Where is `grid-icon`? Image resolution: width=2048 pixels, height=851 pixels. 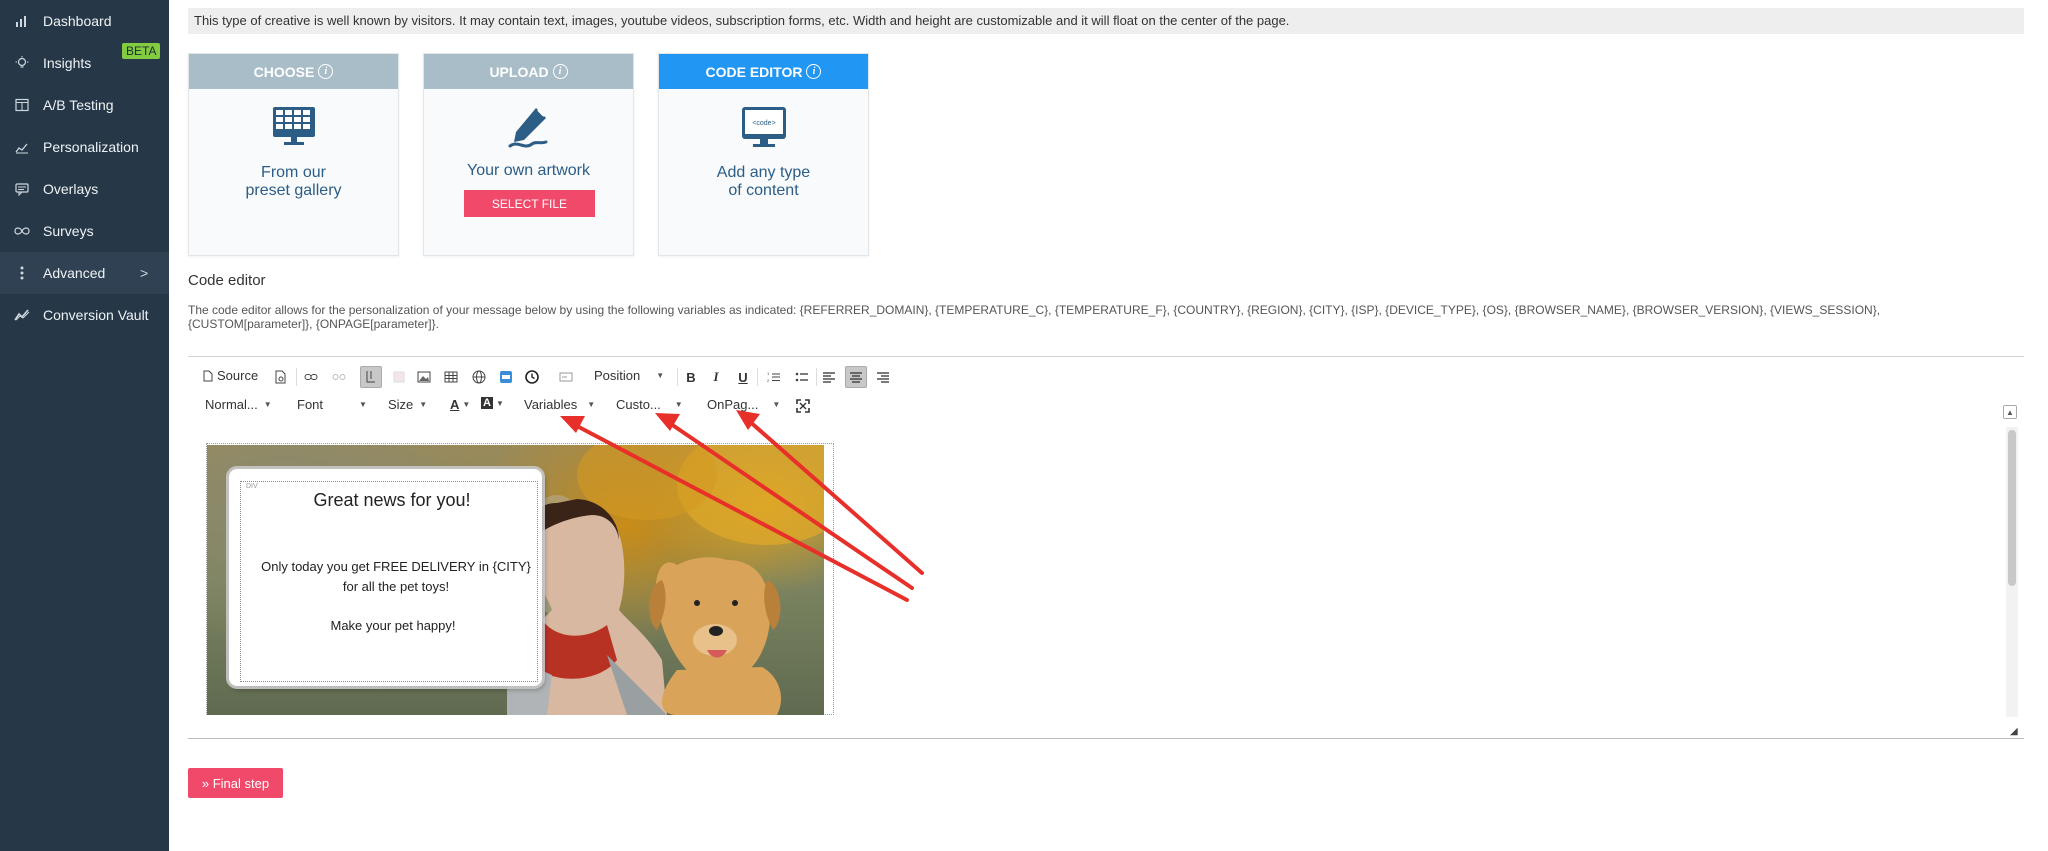 grid-icon is located at coordinates (293, 126).